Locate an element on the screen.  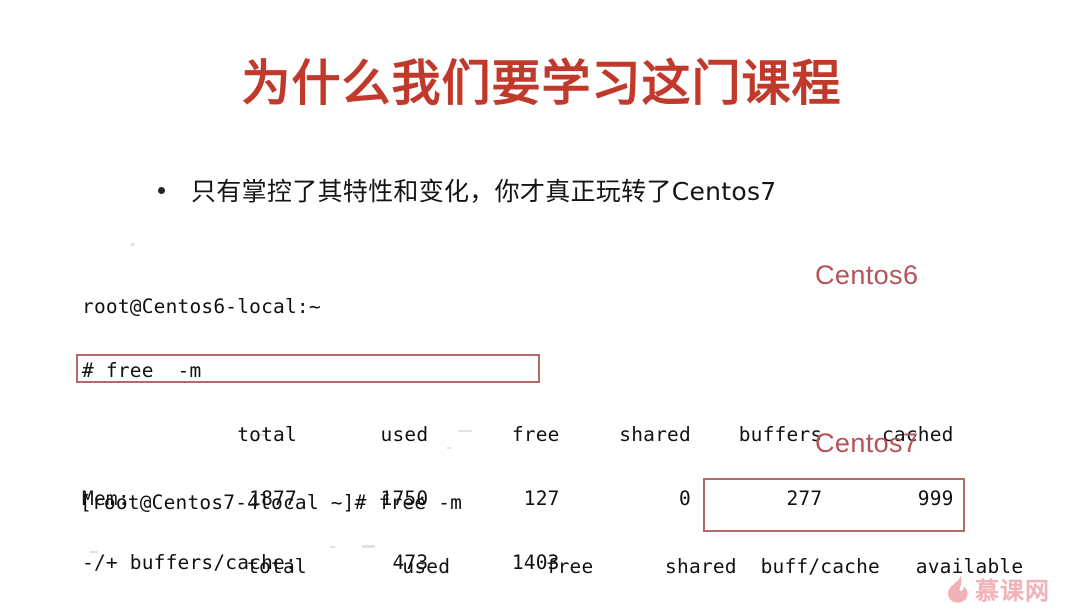
bullet-point: 只有掌控了其特性和变化，你才真正玩转了Centos7 is located at coordinates (467, 190).